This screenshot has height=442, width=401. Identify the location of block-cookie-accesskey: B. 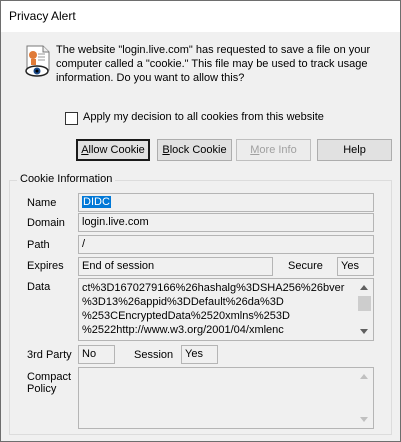
(166, 150).